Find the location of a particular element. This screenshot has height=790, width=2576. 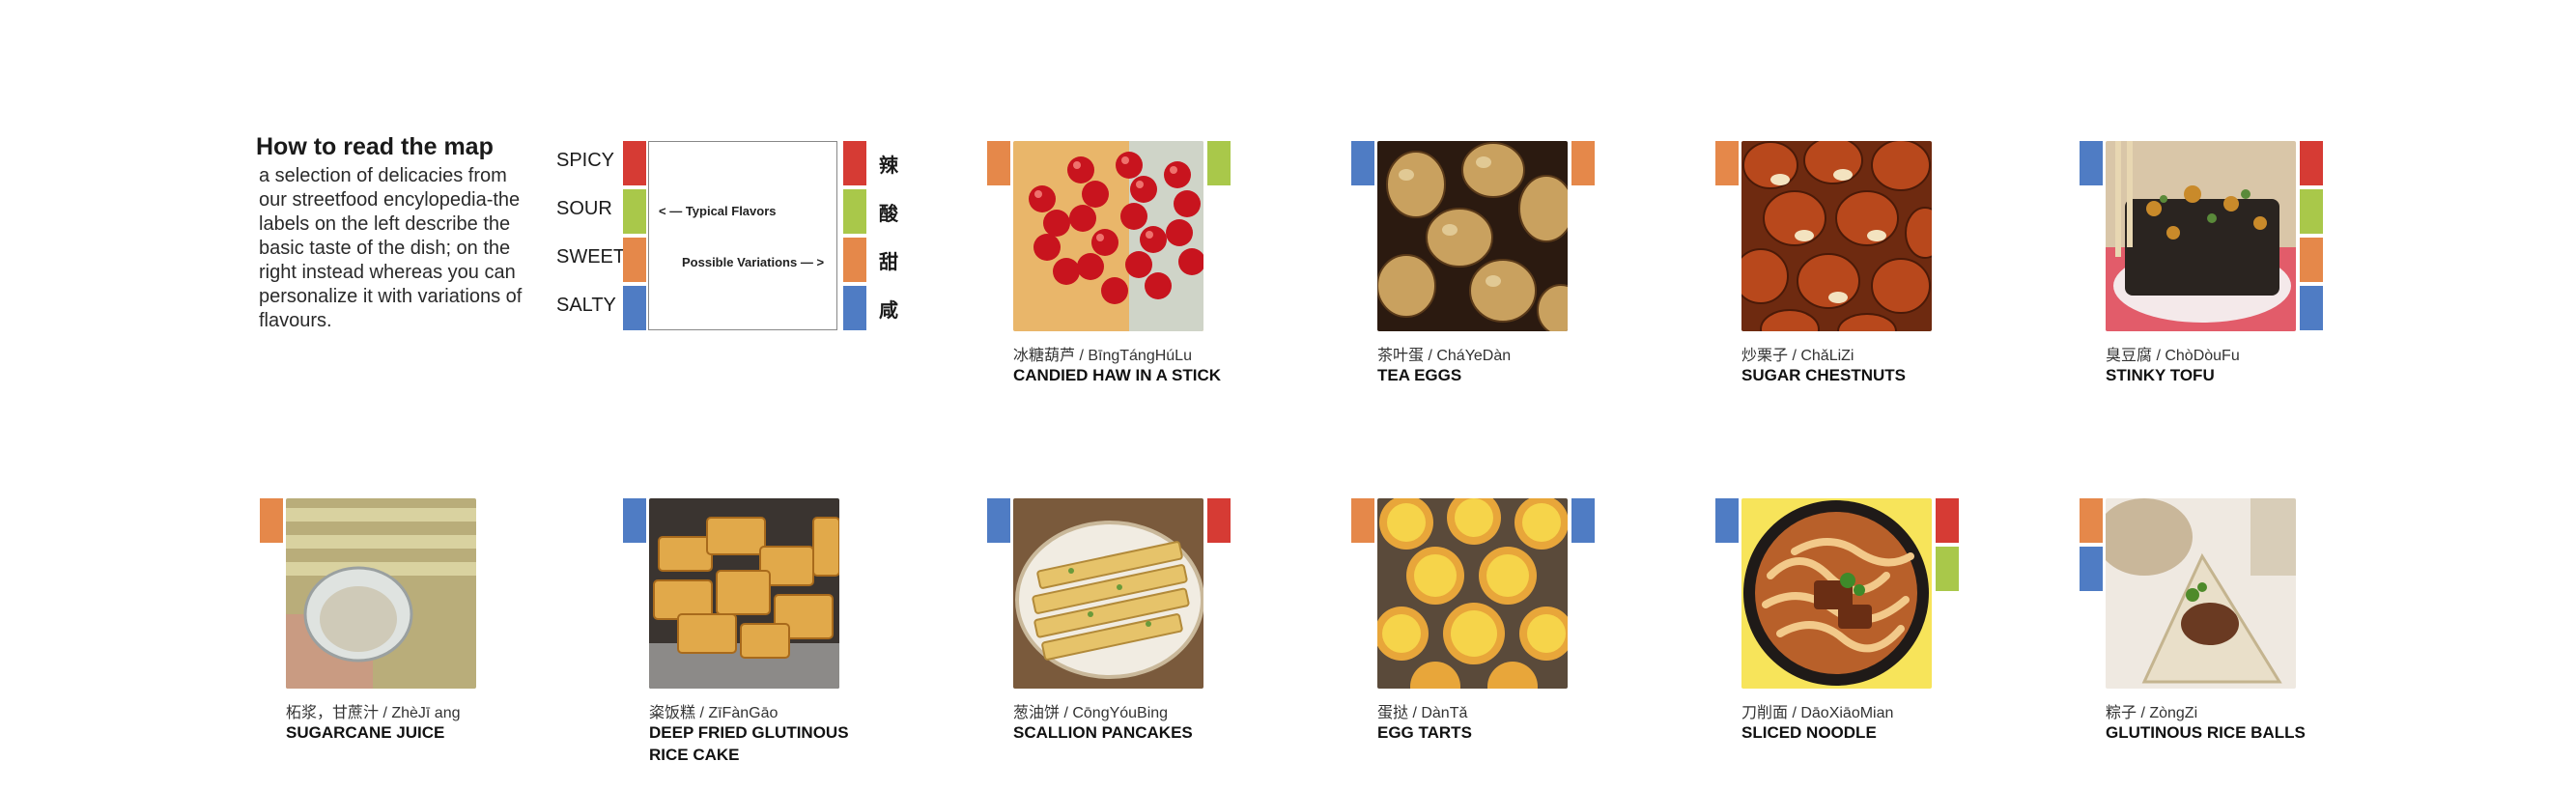

food-10-chinese-name: 粽子 / ZòngZi is located at coordinates (2152, 713).